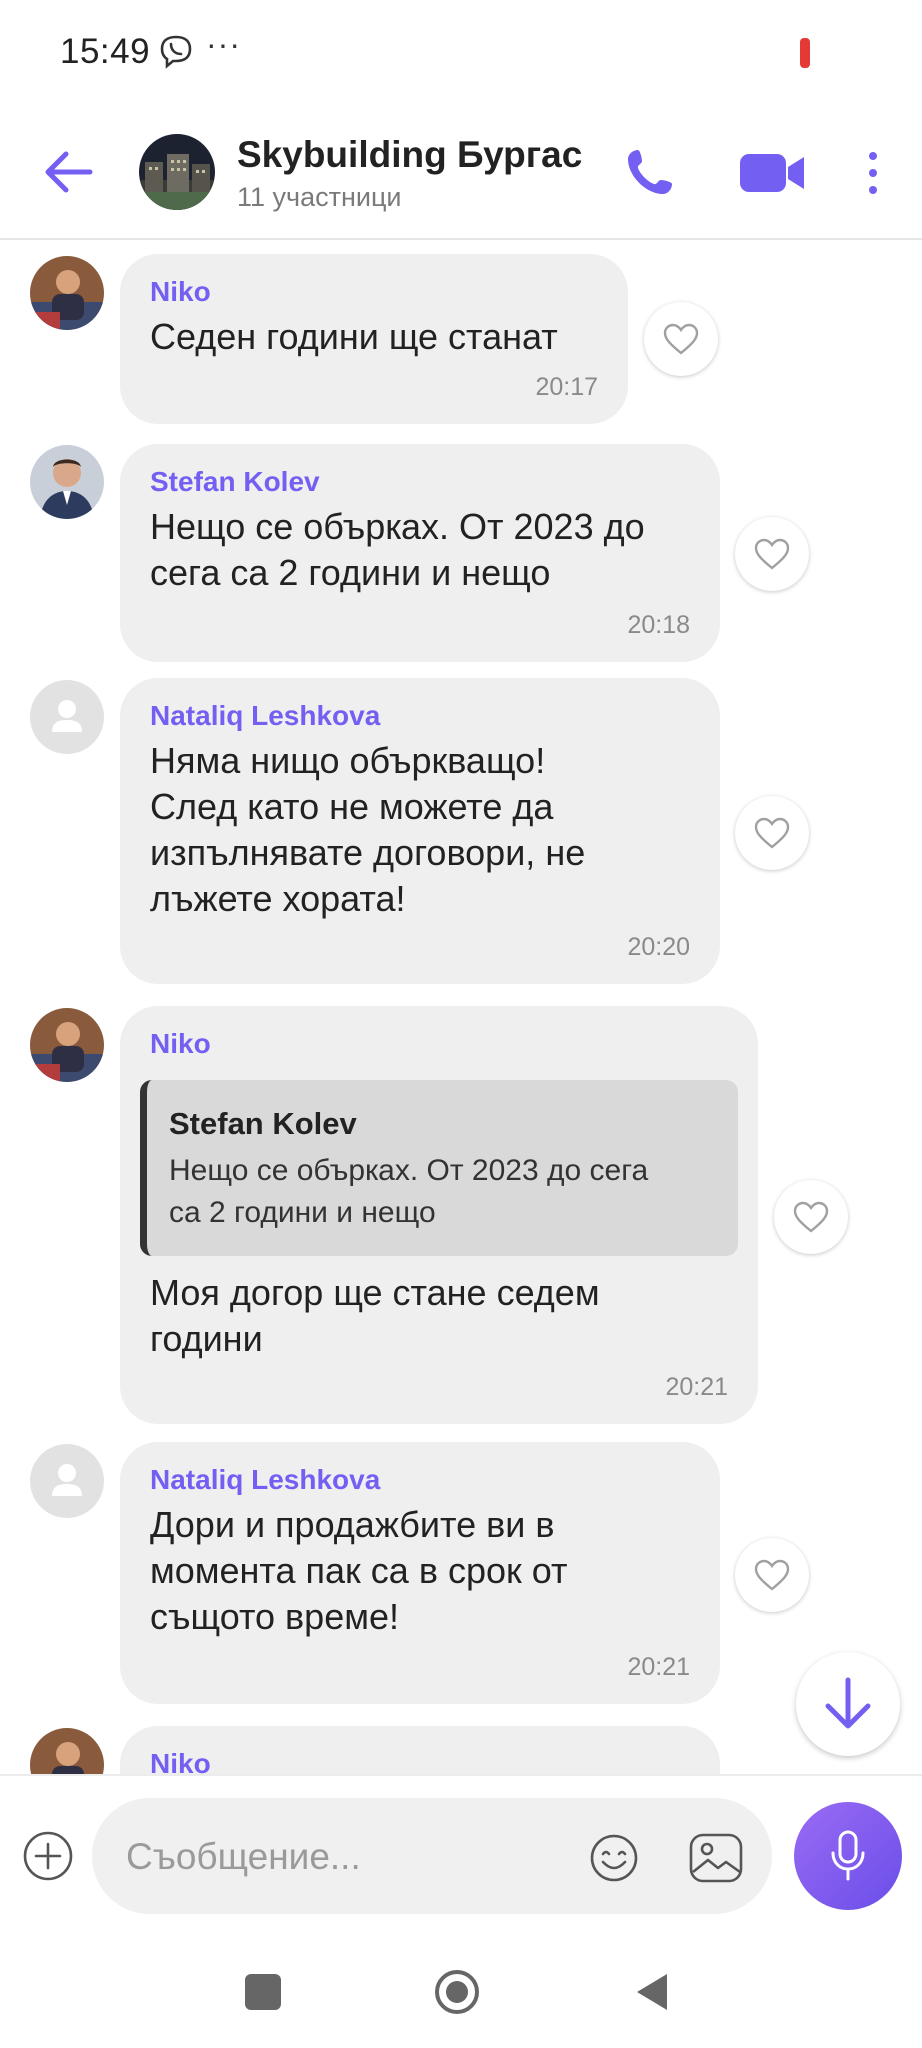 Image resolution: width=922 pixels, height=2048 pixels. I want to click on nav-back-icon, so click(651, 1992).